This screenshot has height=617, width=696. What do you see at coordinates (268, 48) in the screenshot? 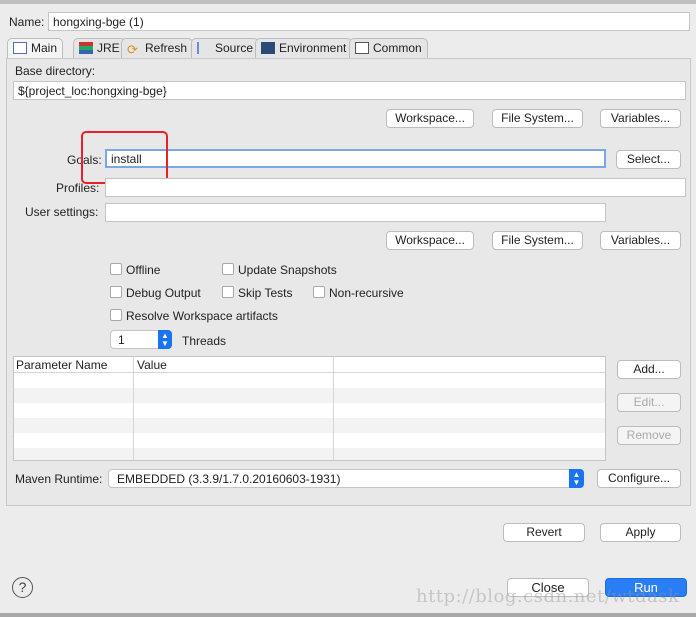
I see `environment-icon` at bounding box center [268, 48].